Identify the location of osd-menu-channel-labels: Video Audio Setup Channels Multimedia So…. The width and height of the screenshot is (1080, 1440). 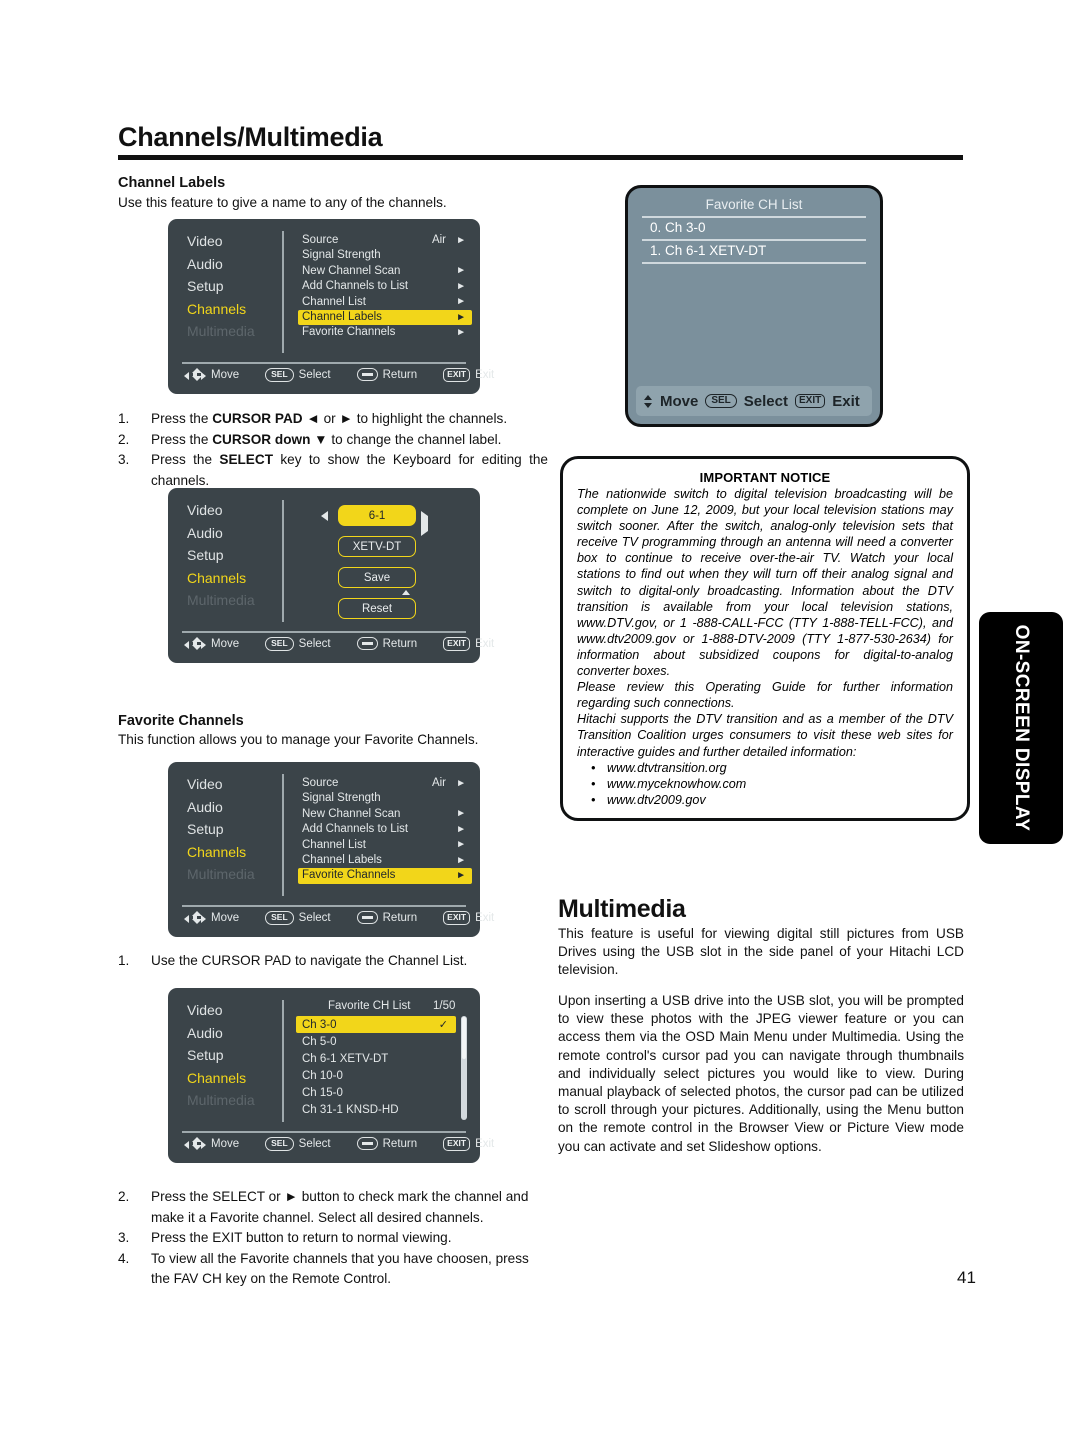
(331, 306).